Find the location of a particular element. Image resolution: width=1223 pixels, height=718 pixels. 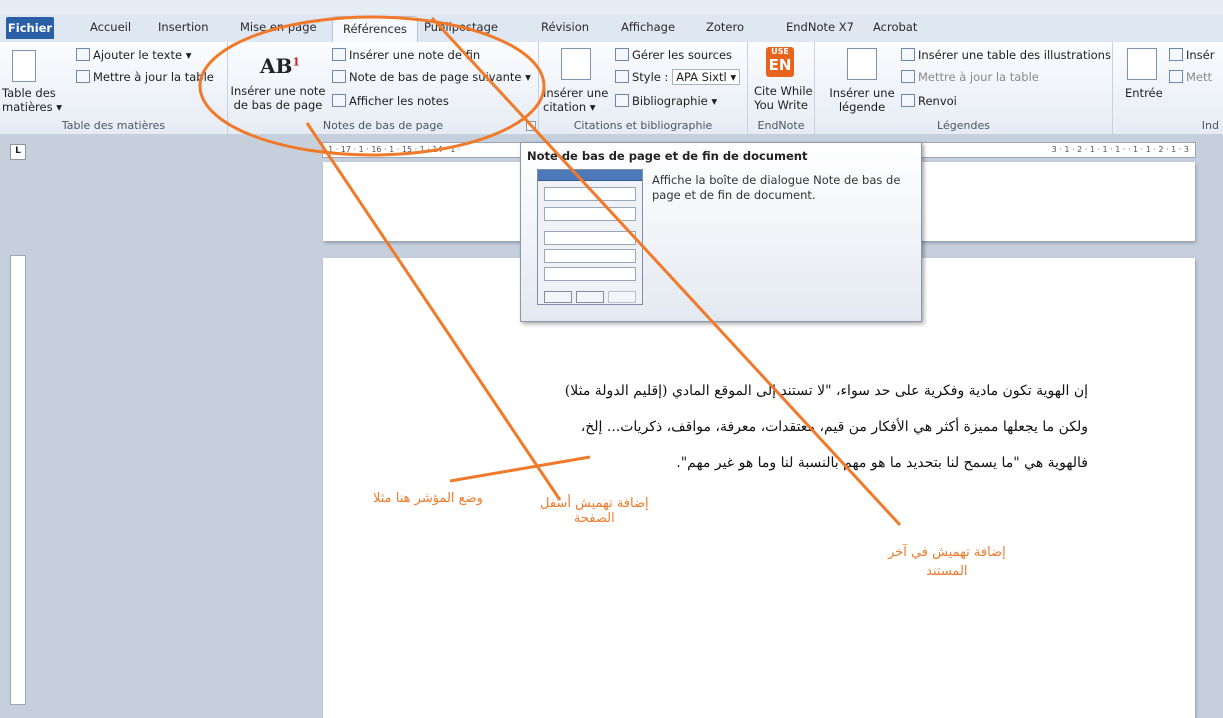

annotation-endnote-line1: إضافة تهميش في آخر is located at coordinates (947, 552).